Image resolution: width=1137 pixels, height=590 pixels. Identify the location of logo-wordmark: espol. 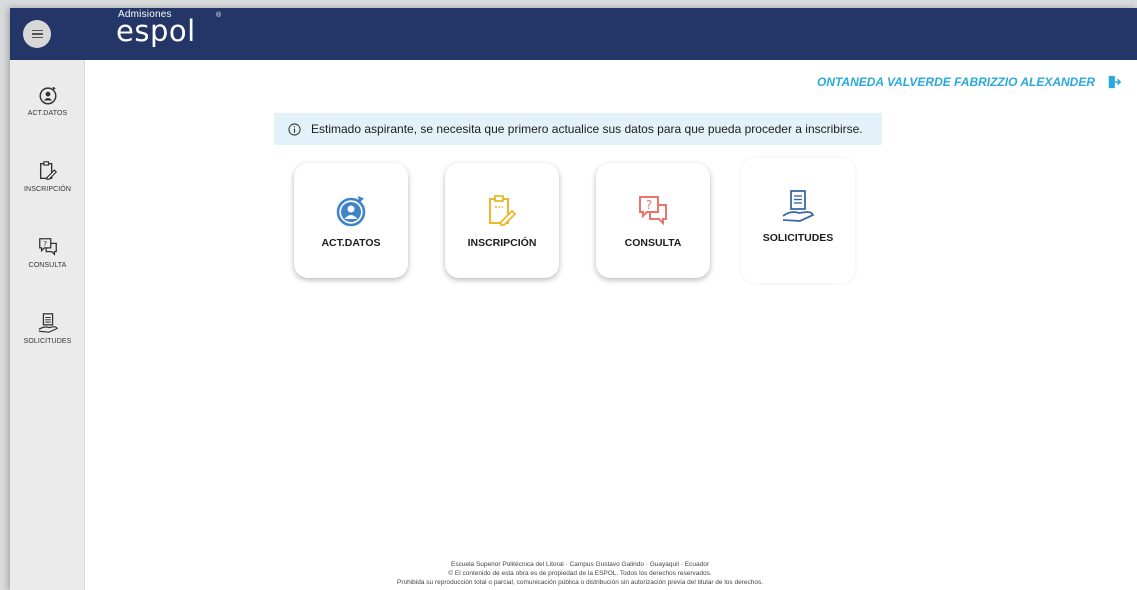
(156, 31).